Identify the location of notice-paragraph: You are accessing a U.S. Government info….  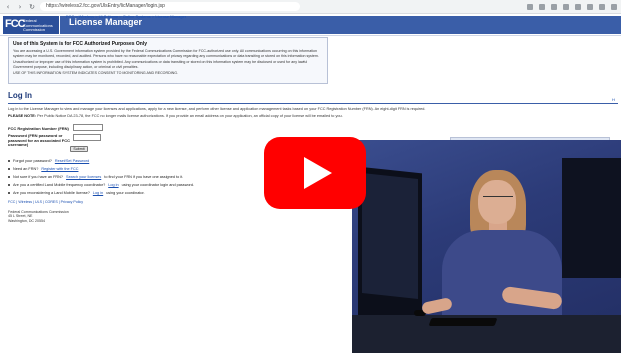
(166, 53).